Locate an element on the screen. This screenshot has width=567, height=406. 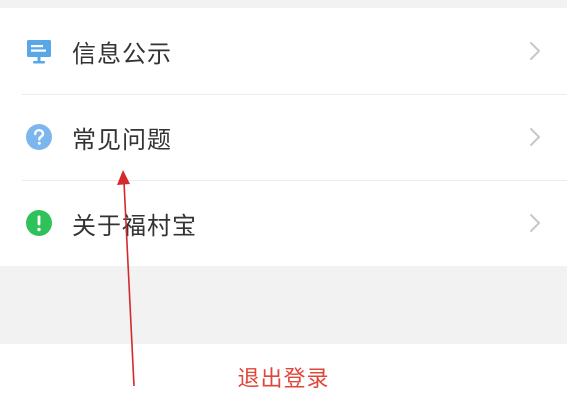
menu-item-label: 信息公示 is located at coordinates (122, 53).